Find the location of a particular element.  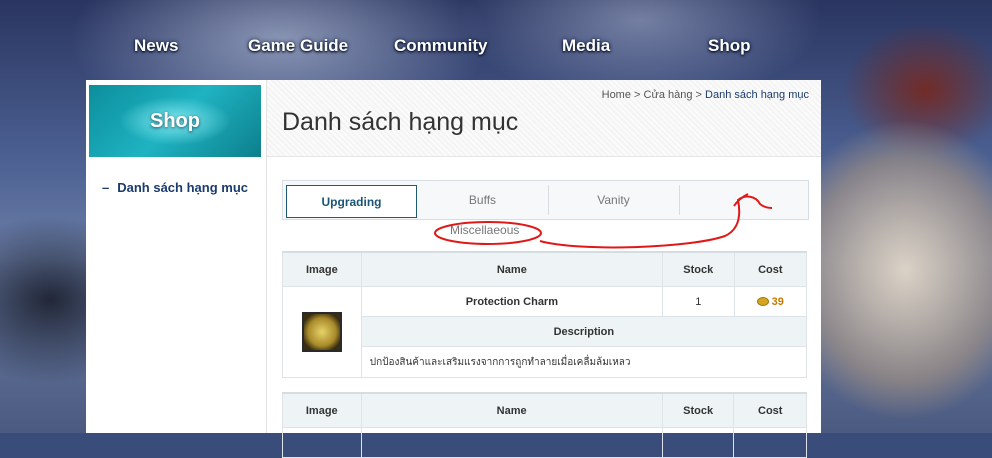

table-row is located at coordinates (544, 442).